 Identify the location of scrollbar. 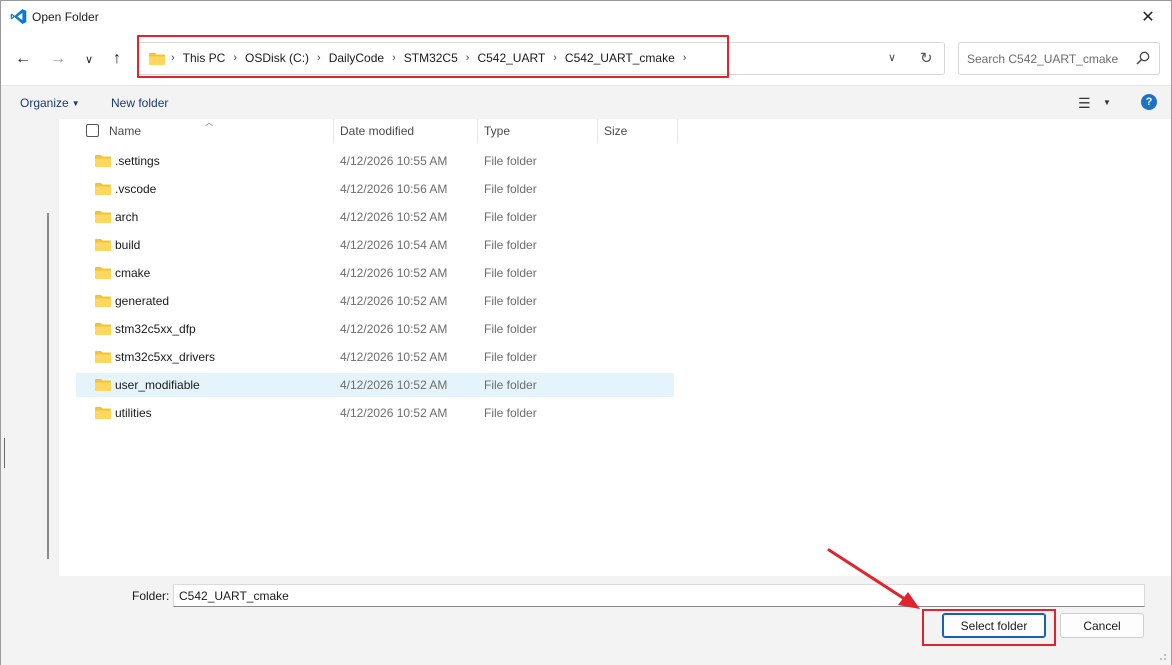
(48, 386).